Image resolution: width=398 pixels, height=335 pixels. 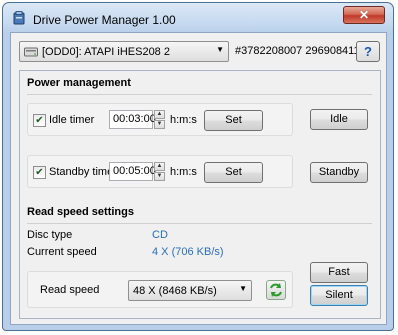 I want to click on read-speed-select-value: 48 X (8468 KB/s), so click(x=175, y=291).